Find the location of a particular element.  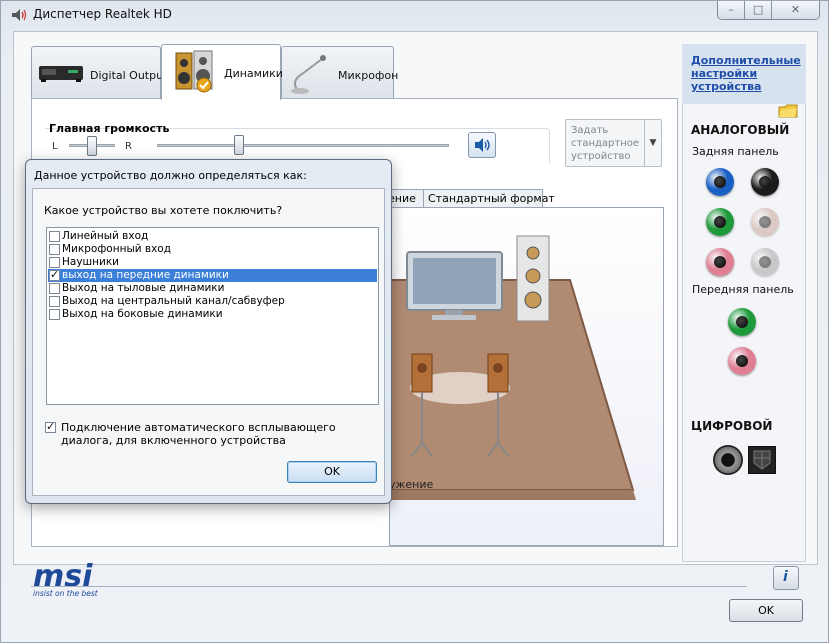

folder-icon is located at coordinates (788, 111).